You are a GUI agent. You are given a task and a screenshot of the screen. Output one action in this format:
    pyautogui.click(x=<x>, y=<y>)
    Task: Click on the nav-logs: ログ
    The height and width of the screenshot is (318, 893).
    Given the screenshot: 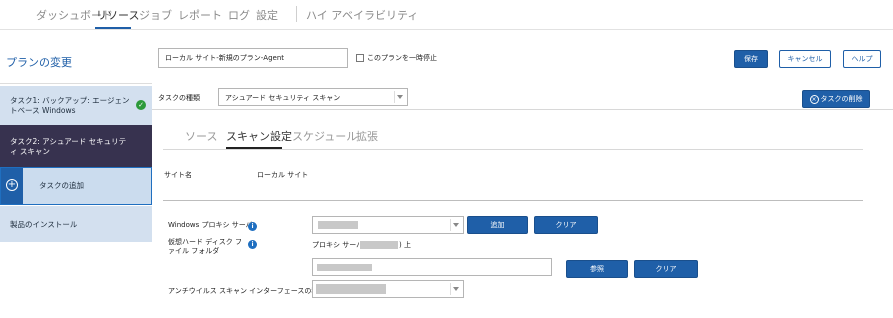 What is the action you would take?
    pyautogui.click(x=239, y=15)
    